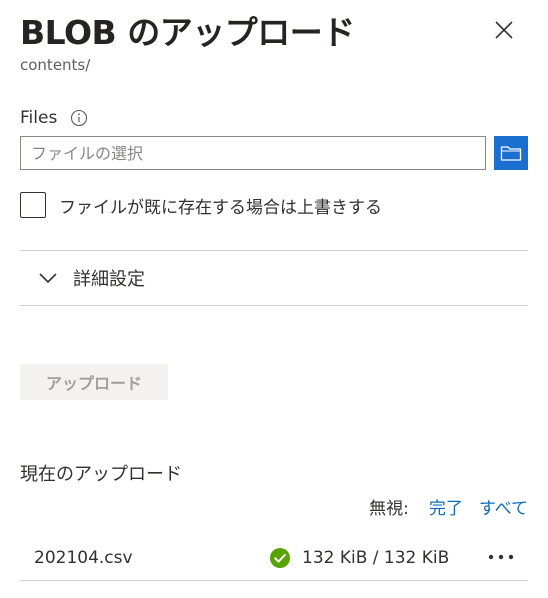 Image resolution: width=548 pixels, height=598 pixels. Describe the element at coordinates (274, 305) in the screenshot. I see `divider` at that location.